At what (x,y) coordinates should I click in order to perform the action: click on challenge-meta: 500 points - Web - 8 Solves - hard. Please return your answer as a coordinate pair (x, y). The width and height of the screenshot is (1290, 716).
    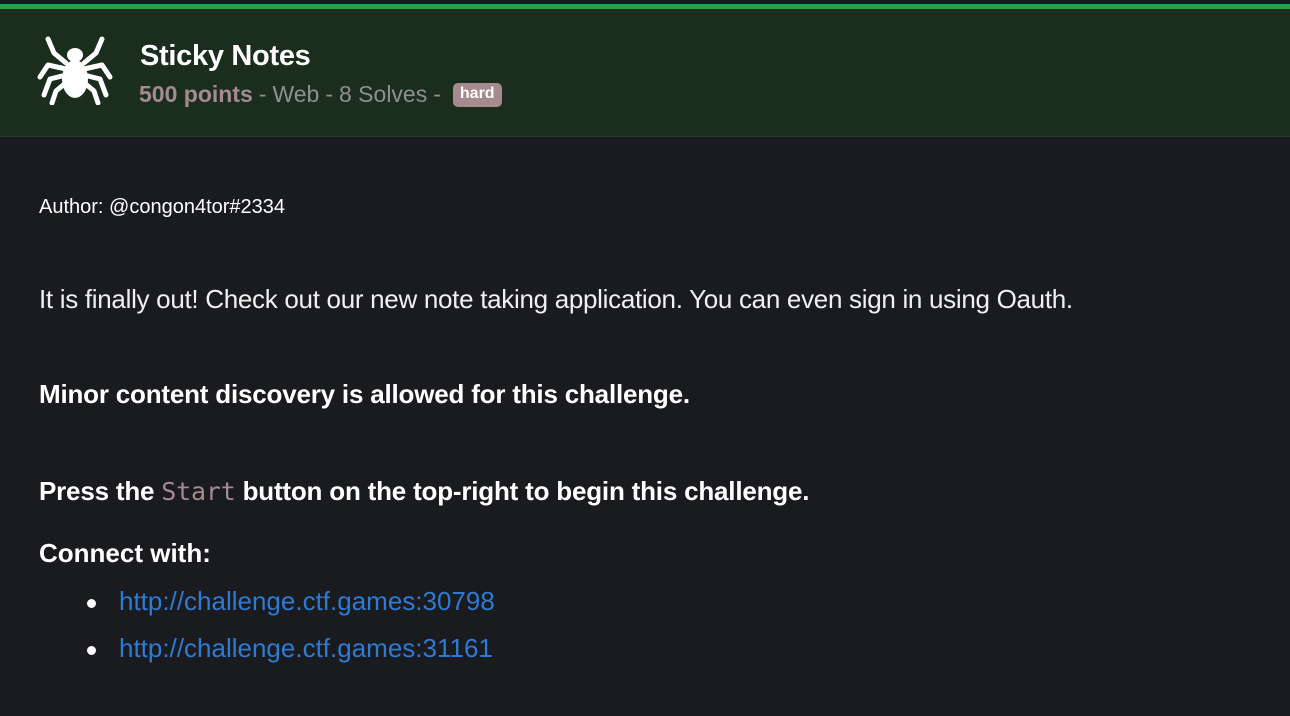
    Looking at the image, I should click on (320, 94).